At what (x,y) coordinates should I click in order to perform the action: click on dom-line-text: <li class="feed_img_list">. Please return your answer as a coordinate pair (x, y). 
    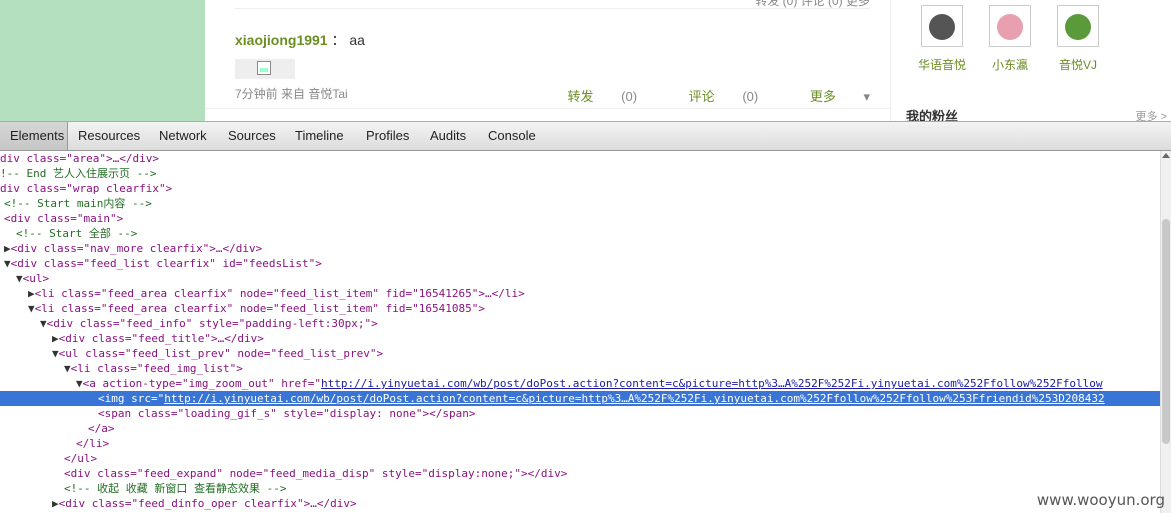
    Looking at the image, I should click on (156, 368).